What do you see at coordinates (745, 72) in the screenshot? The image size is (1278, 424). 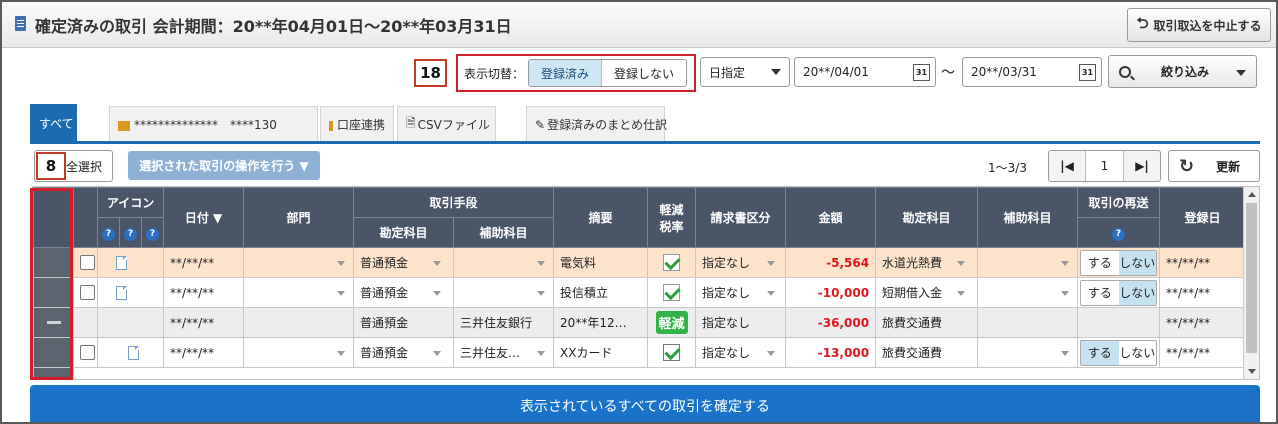 I see `date-mode-select: 日指定` at bounding box center [745, 72].